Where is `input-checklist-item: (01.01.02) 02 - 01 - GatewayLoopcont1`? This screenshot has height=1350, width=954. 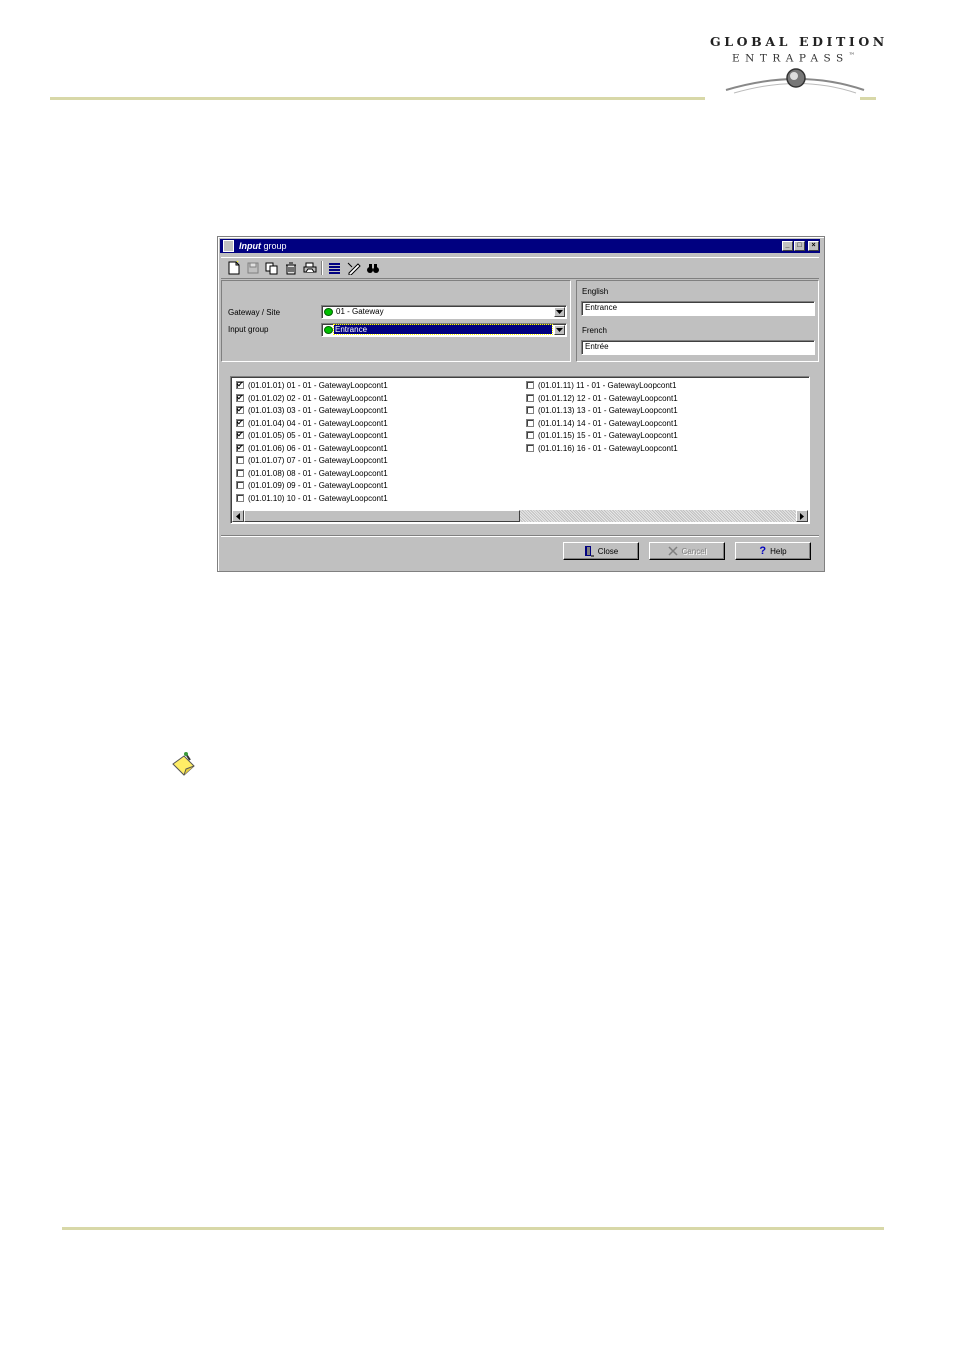 input-checklist-item: (01.01.02) 02 - 01 - GatewayLoopcont1 is located at coordinates (312, 399).